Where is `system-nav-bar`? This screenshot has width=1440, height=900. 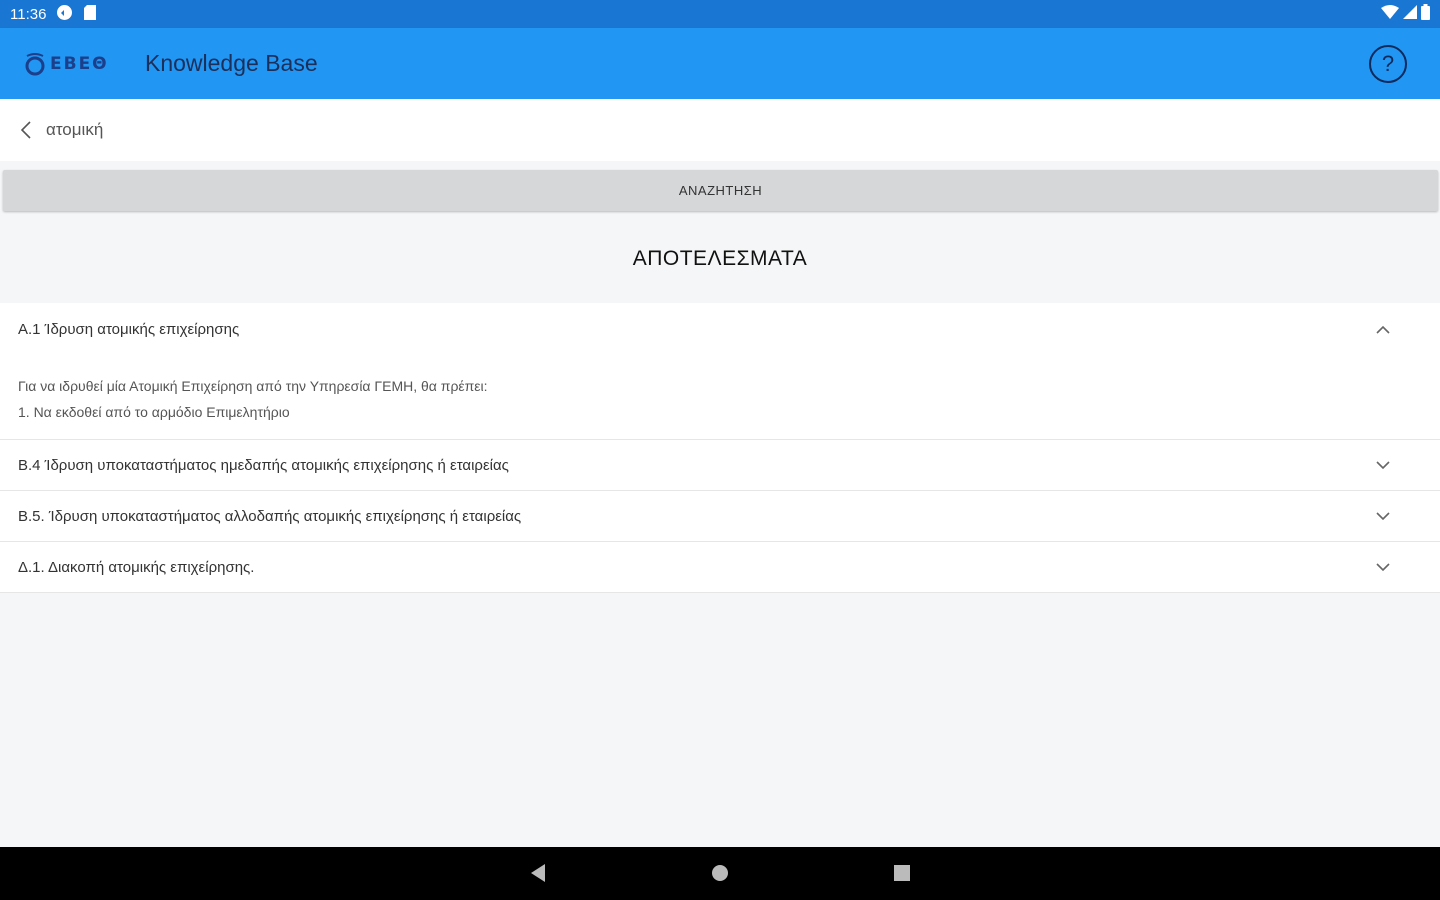
system-nav-bar is located at coordinates (720, 873).